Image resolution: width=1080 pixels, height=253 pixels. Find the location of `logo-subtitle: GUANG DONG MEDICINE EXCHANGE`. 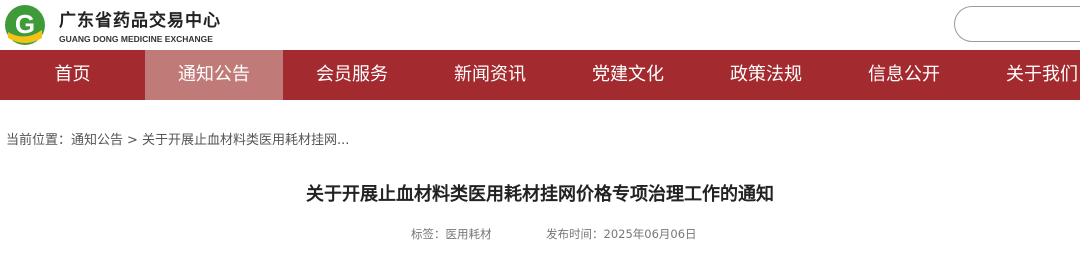

logo-subtitle: GUANG DONG MEDICINE EXCHANGE is located at coordinates (136, 39).